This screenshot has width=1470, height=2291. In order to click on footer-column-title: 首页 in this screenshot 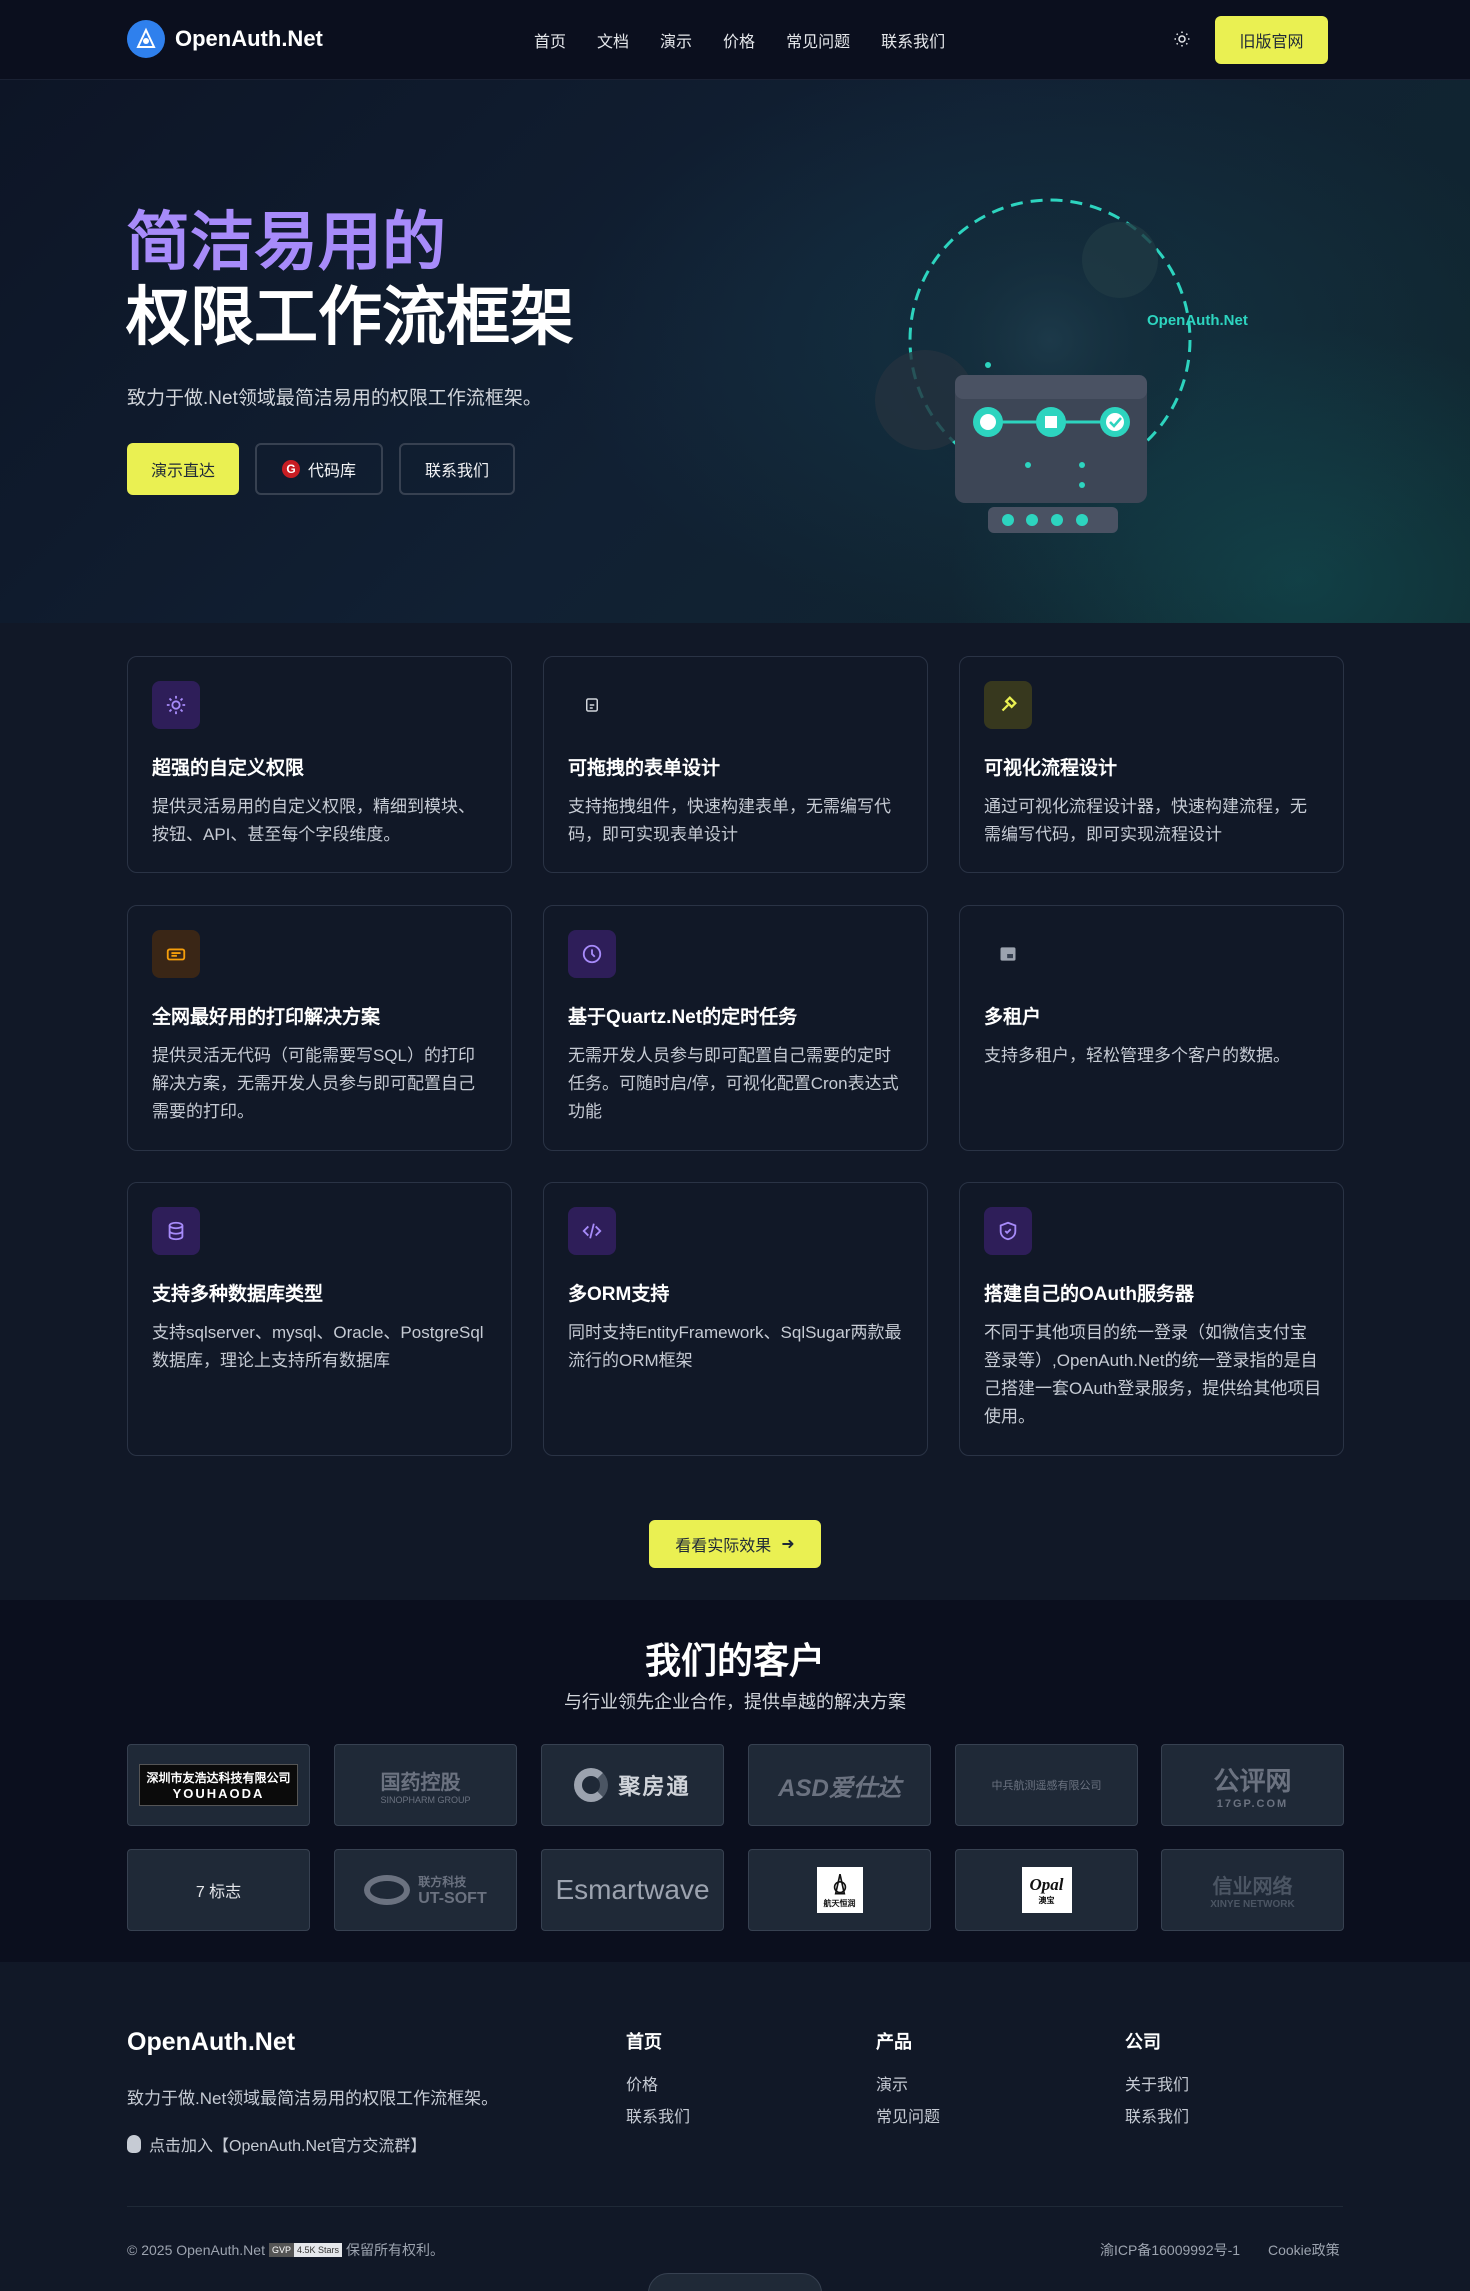, I will do `click(644, 2042)`.